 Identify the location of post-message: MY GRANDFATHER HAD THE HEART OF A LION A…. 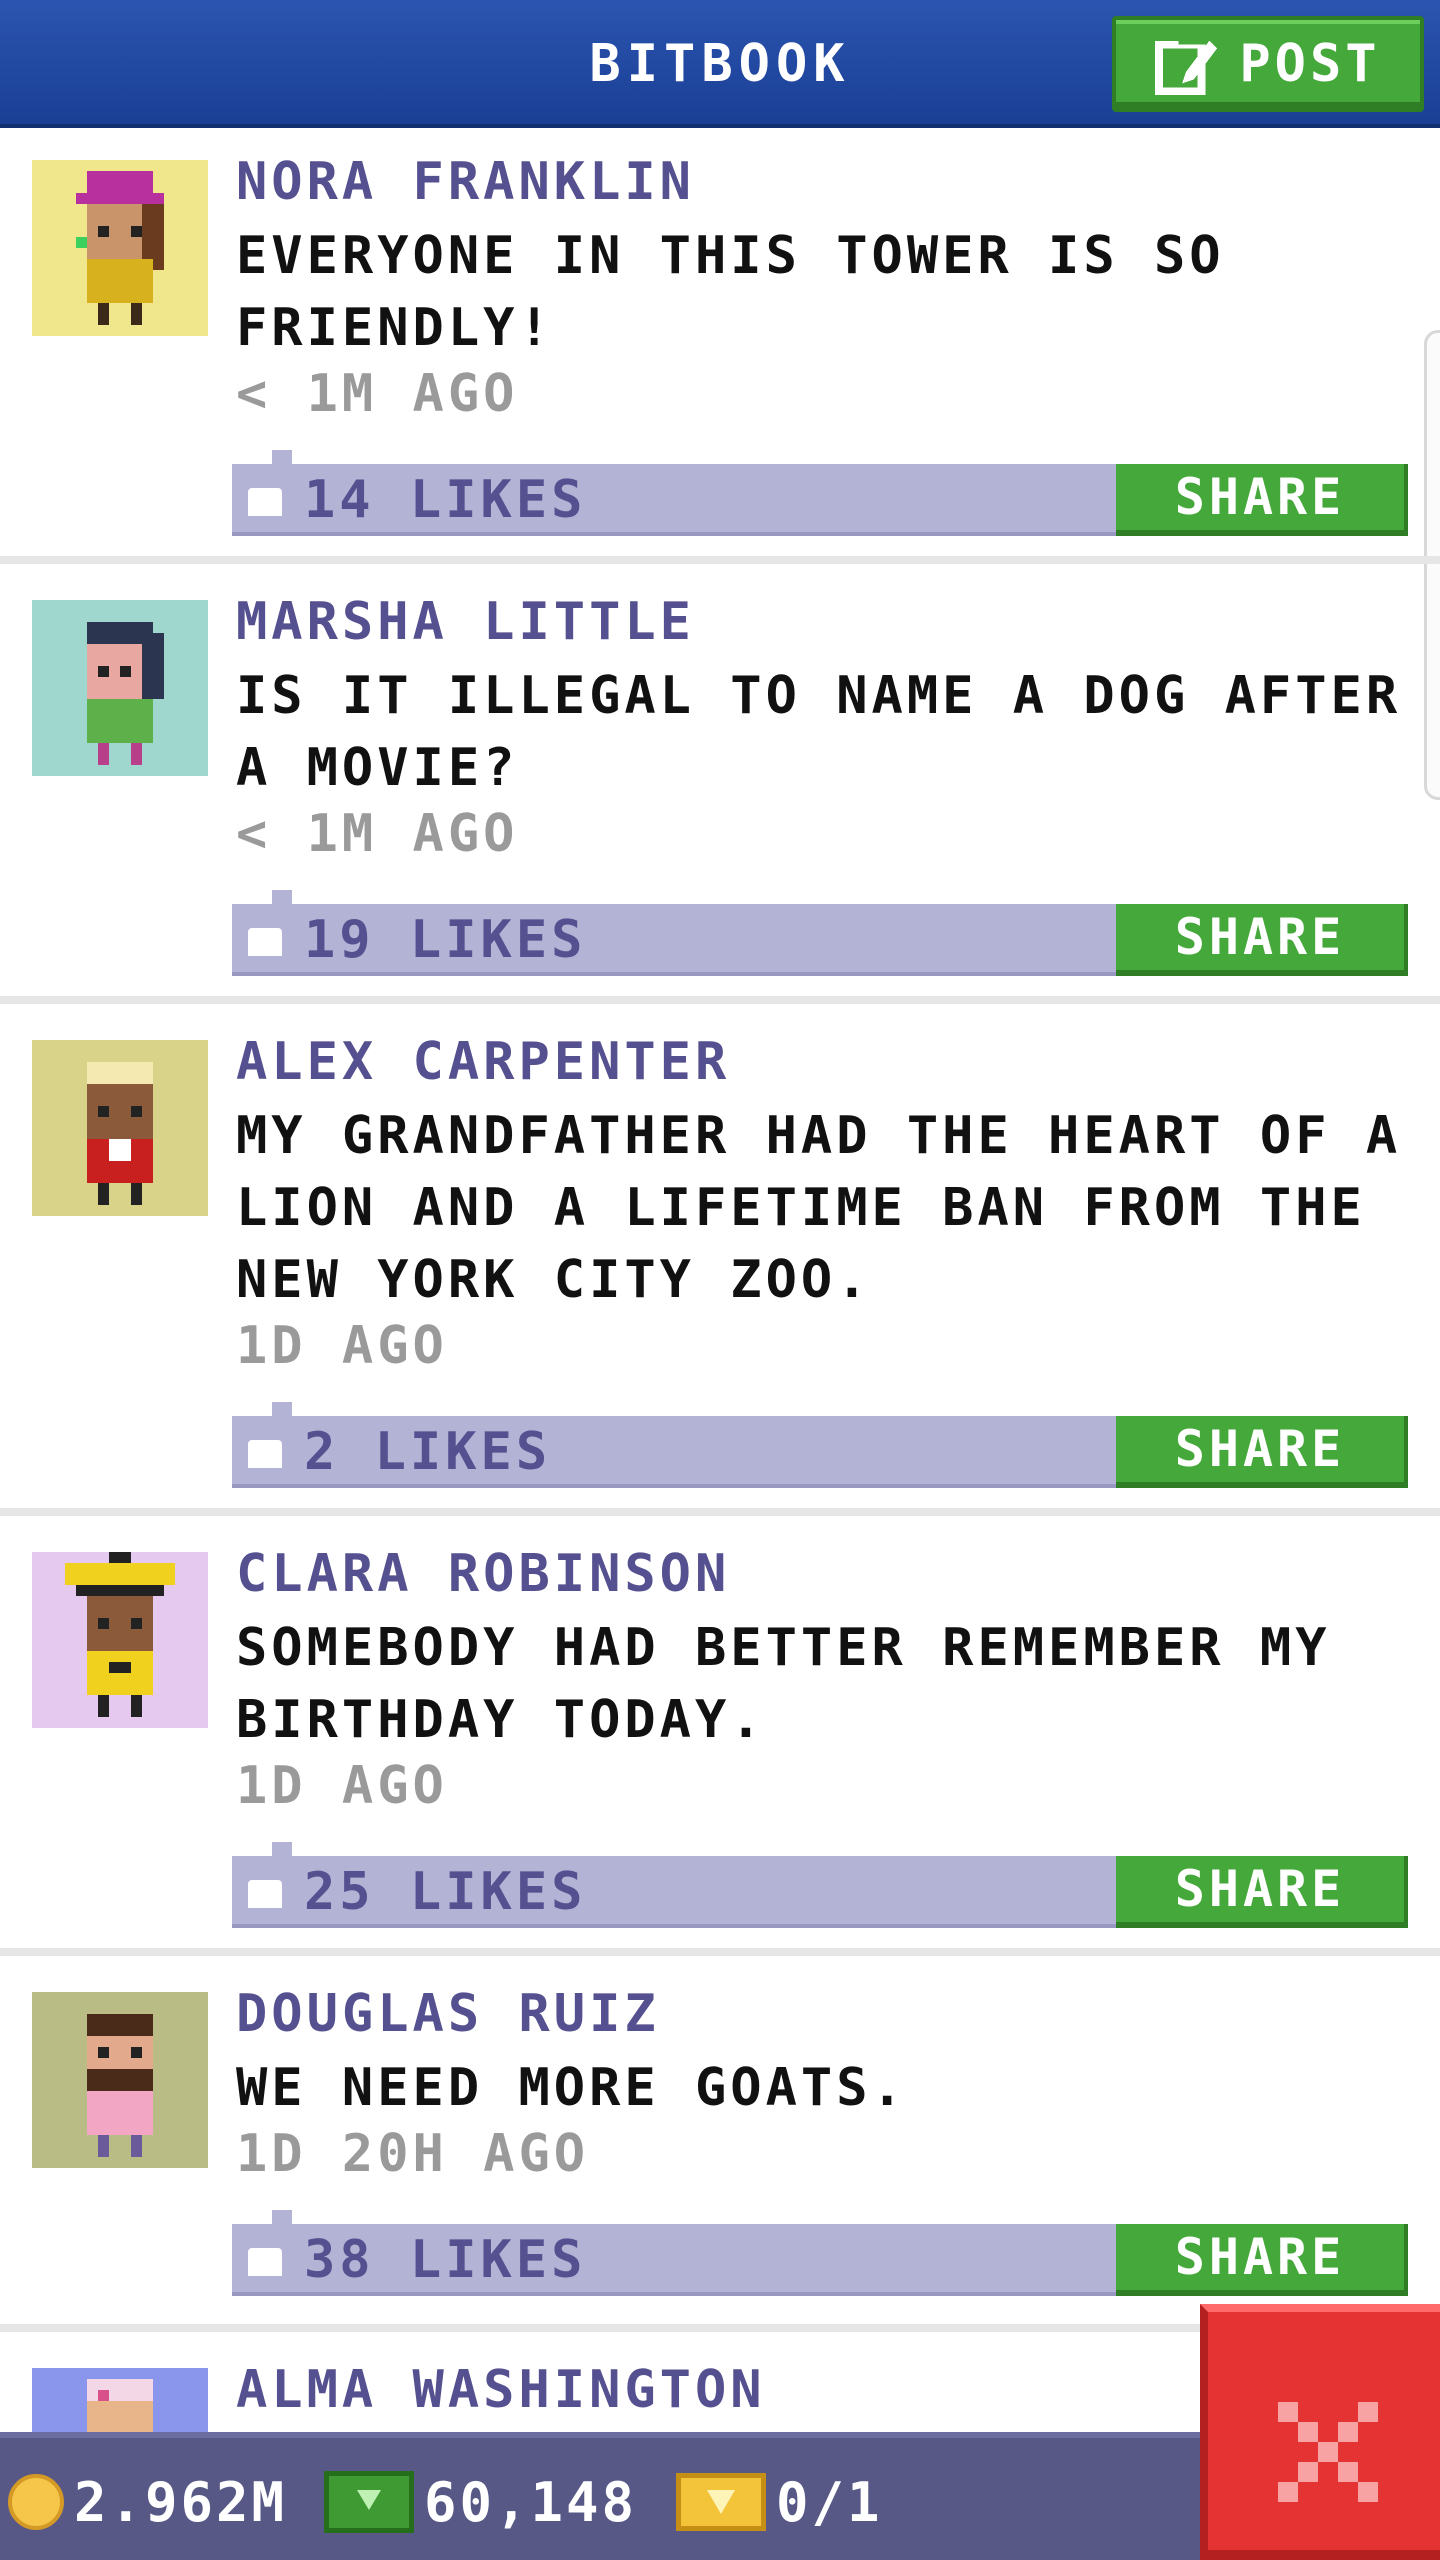
(819, 1208).